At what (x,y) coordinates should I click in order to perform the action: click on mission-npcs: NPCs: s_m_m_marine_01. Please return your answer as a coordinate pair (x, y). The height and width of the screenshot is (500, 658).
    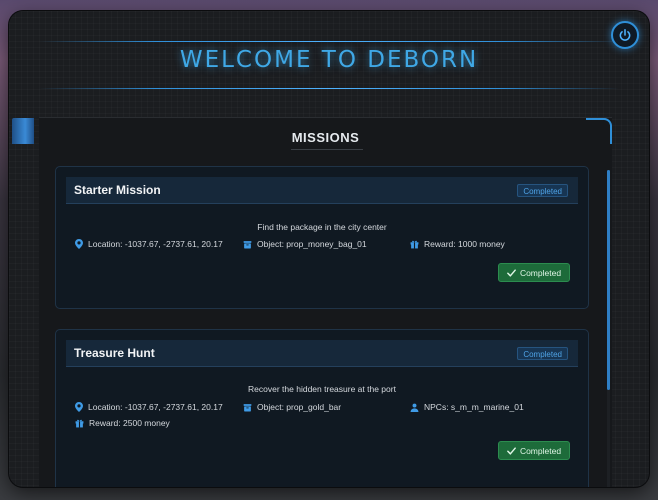
    Looking at the image, I should click on (467, 407).